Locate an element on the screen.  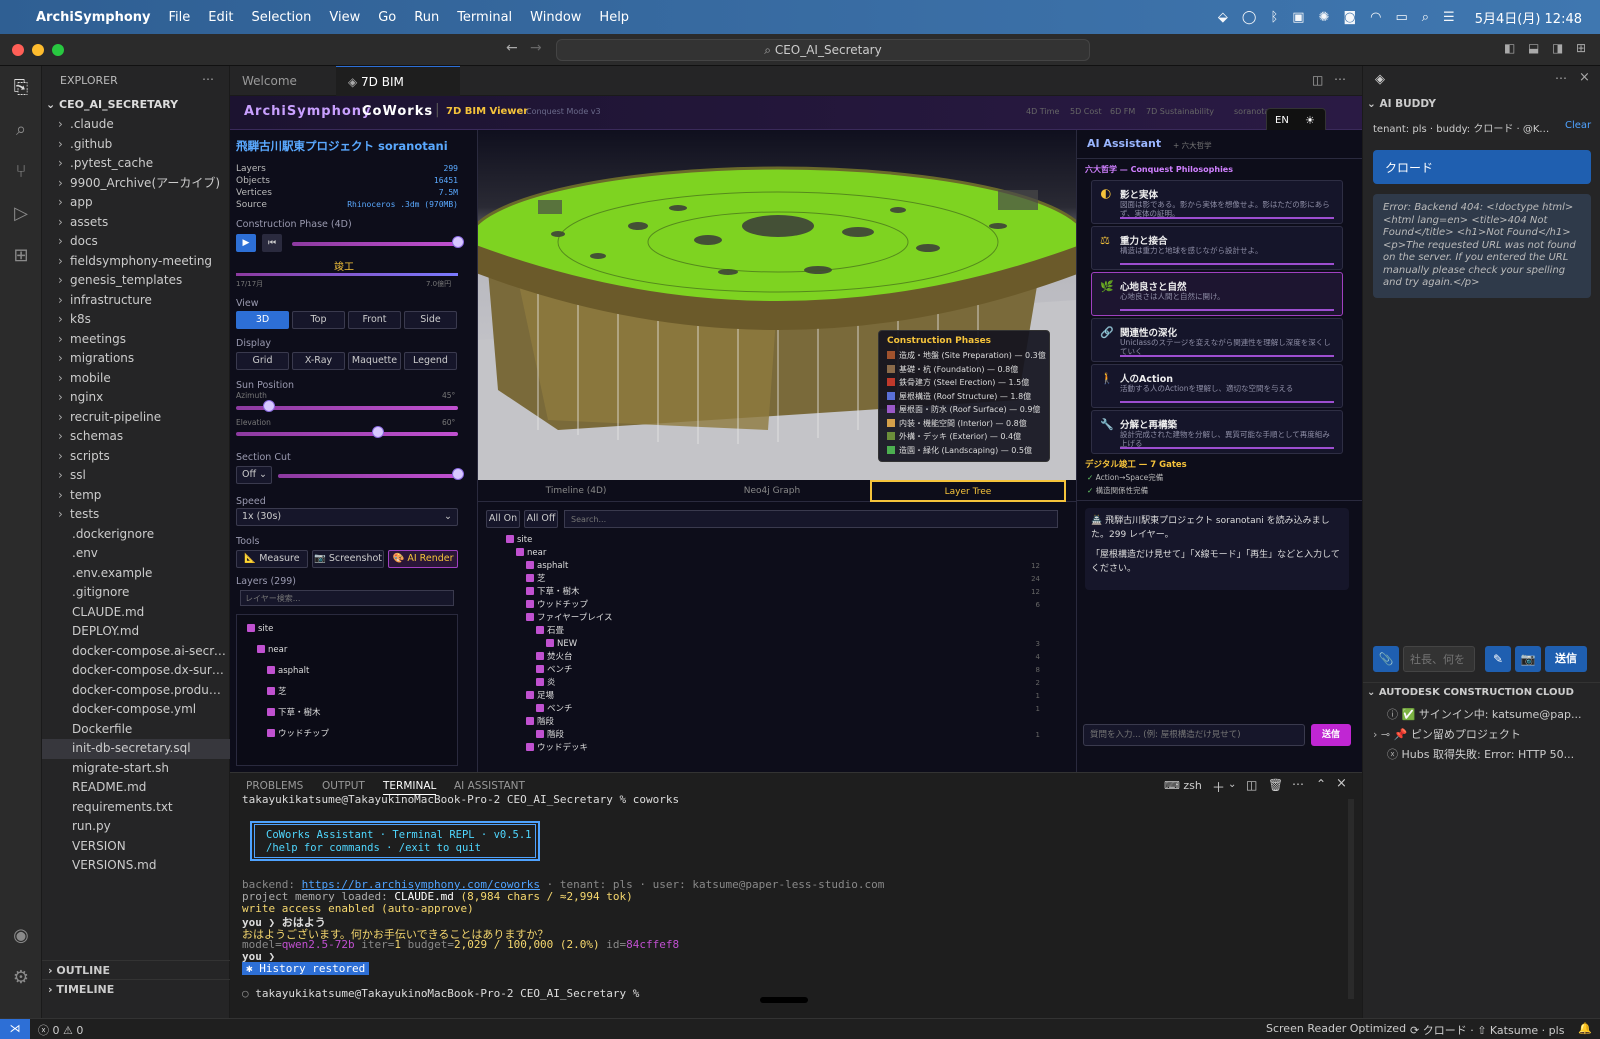
tab-7d-bim-viewer: ◈ 7D BIM Viewer× is located at coordinates (398, 92).